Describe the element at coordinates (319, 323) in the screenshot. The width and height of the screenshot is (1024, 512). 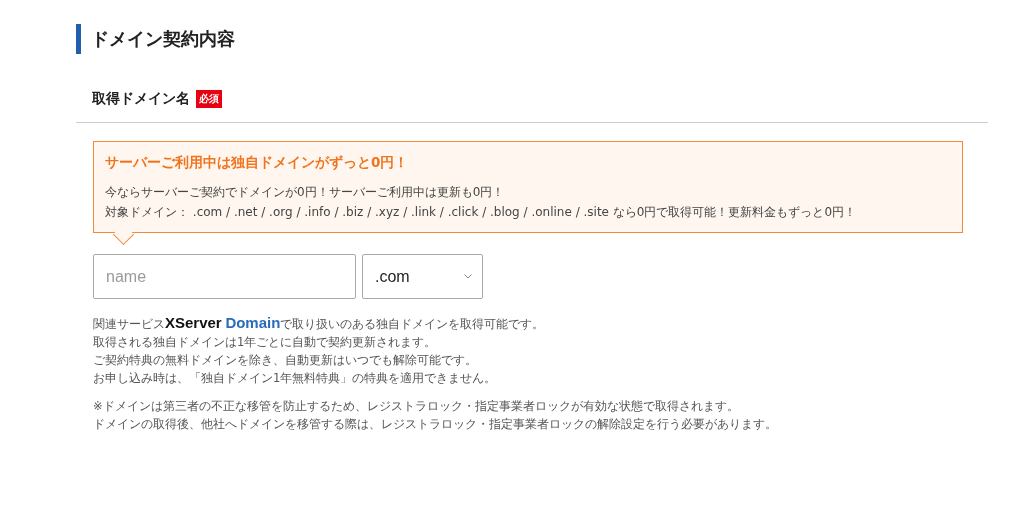
I see `note-text: 関連サービスXServer Domainで取り扱いのある独自ドメインを取得可能です。` at that location.